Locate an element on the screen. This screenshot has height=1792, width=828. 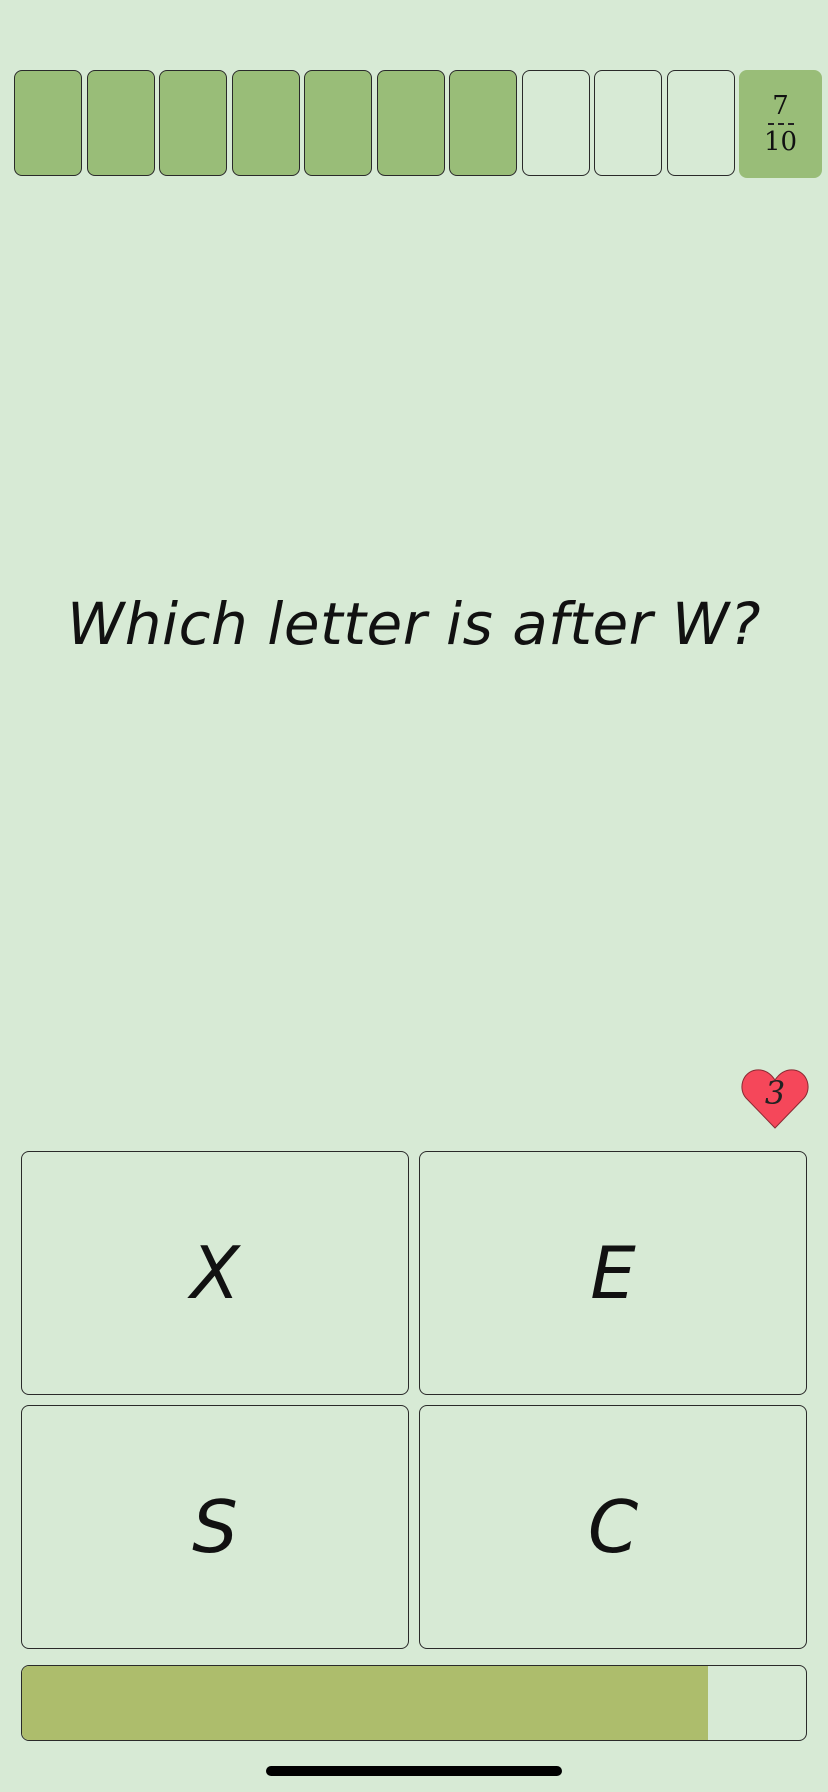
score-denominator: 10 is located at coordinates (780, 142).